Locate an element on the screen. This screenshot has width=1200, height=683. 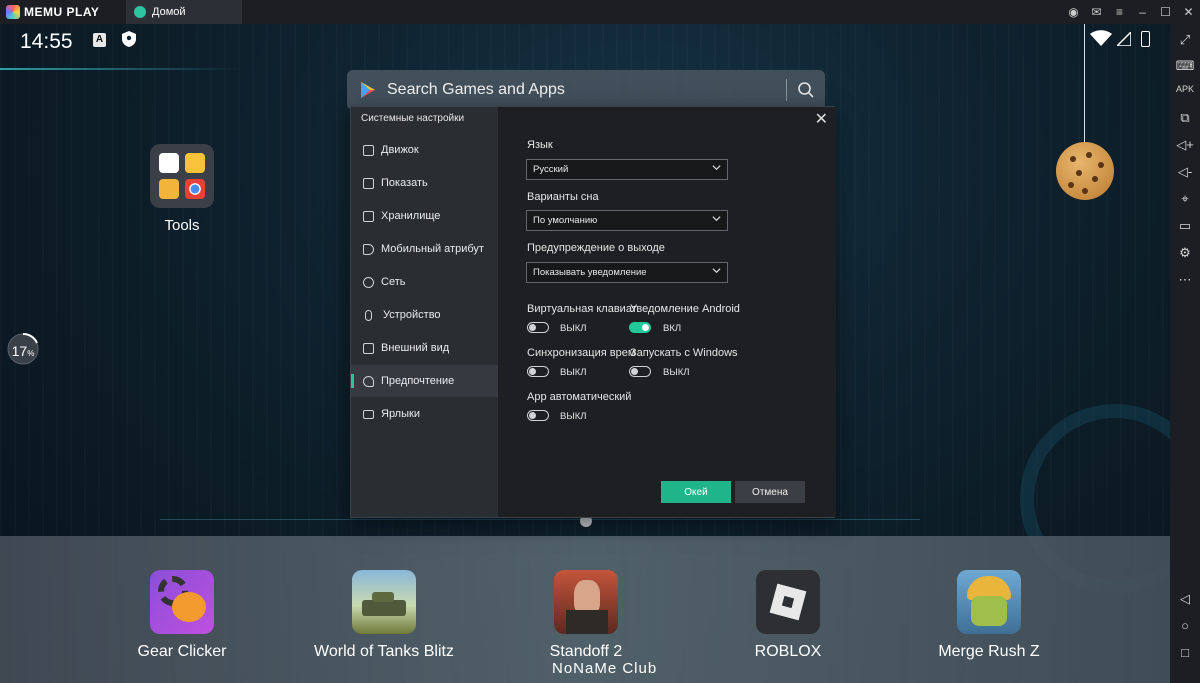
apk-icon: APK is located at coordinates (1185, 89).